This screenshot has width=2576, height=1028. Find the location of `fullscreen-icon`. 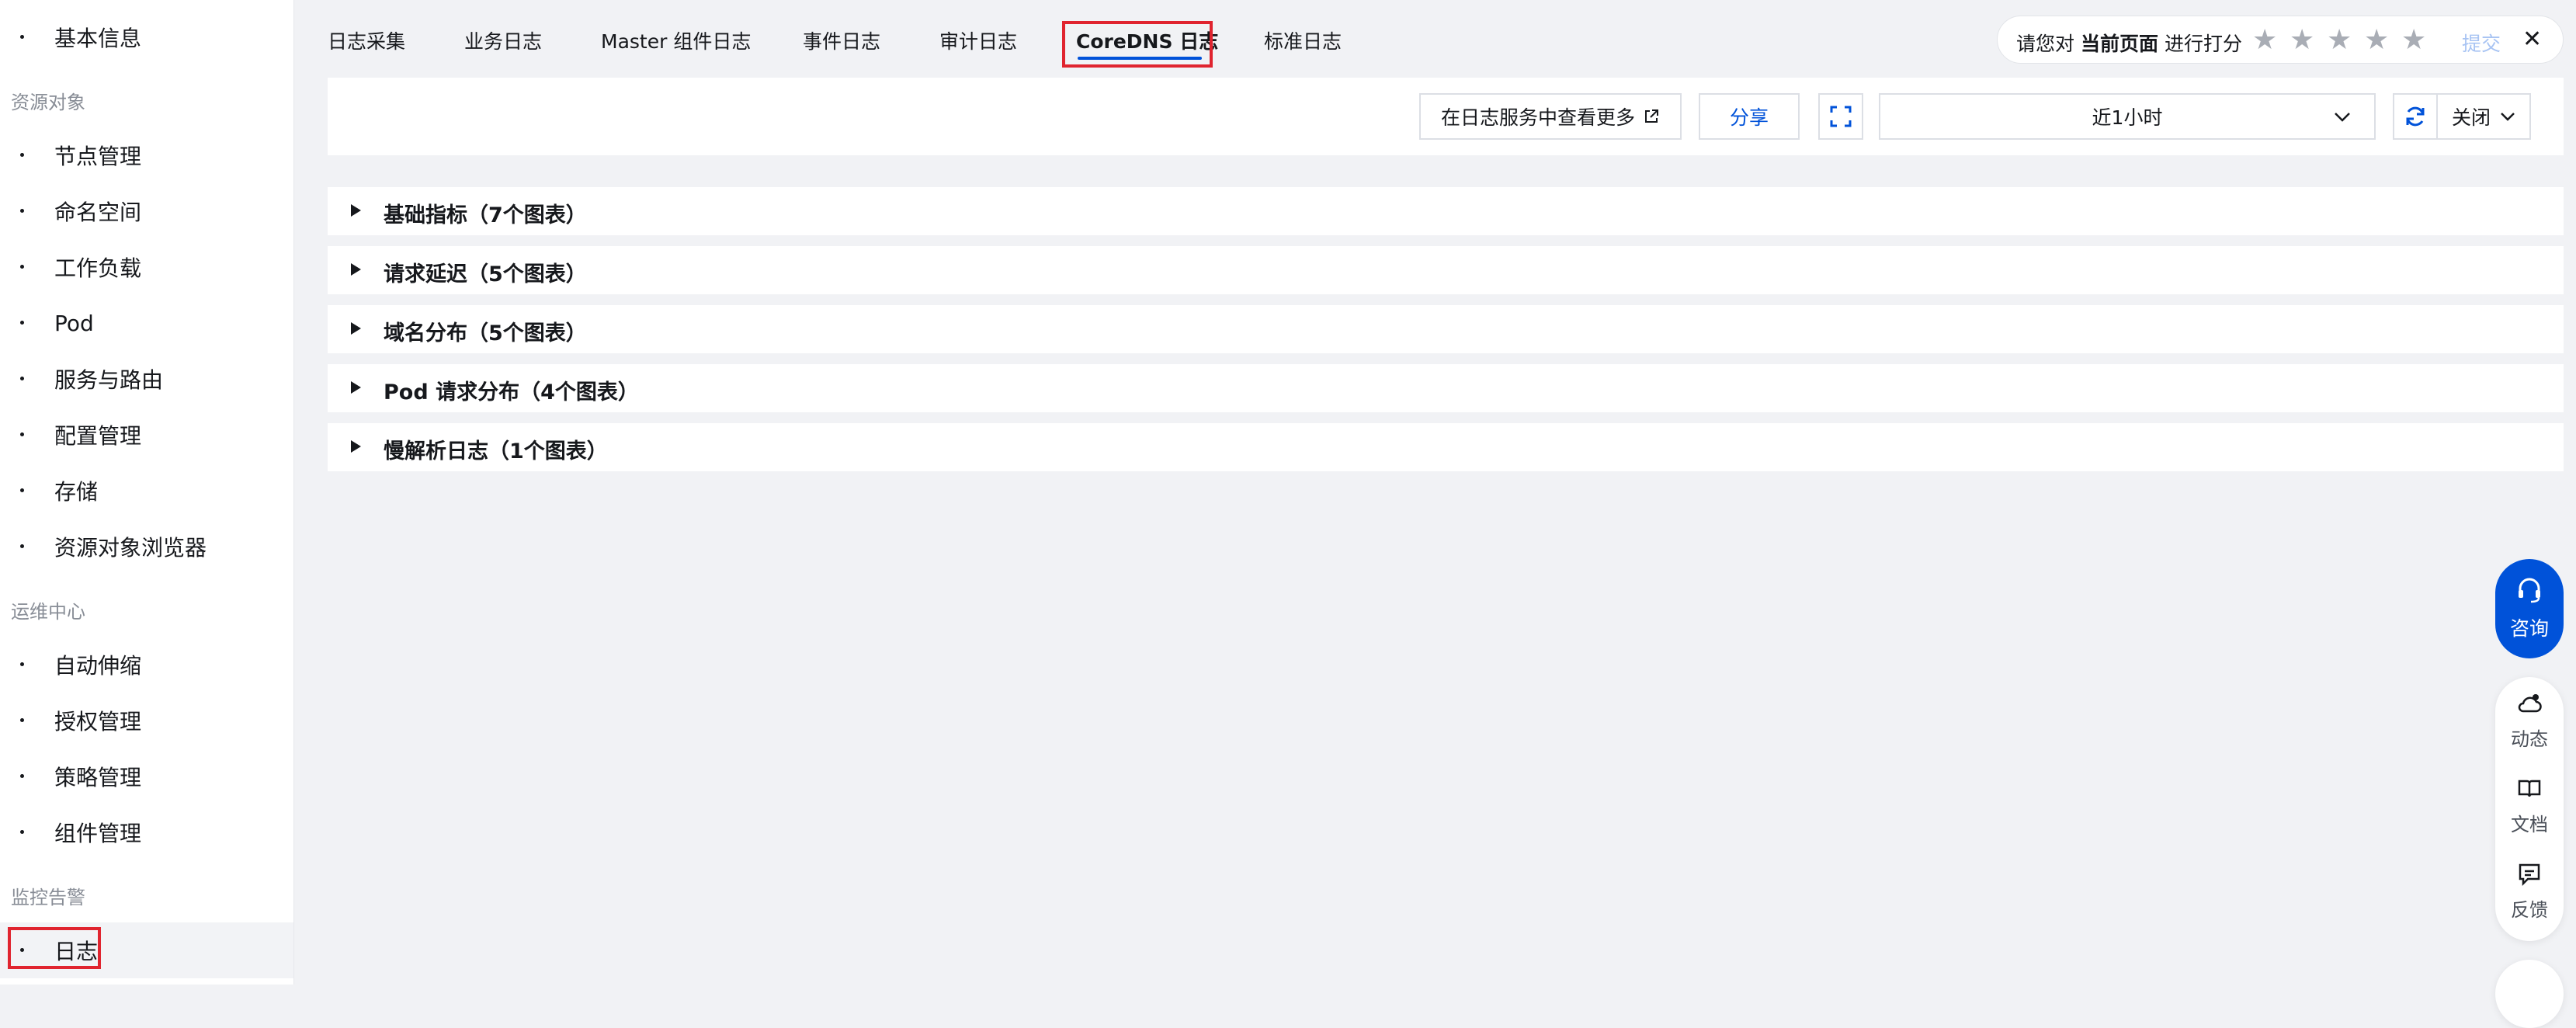

fullscreen-icon is located at coordinates (1841, 116).